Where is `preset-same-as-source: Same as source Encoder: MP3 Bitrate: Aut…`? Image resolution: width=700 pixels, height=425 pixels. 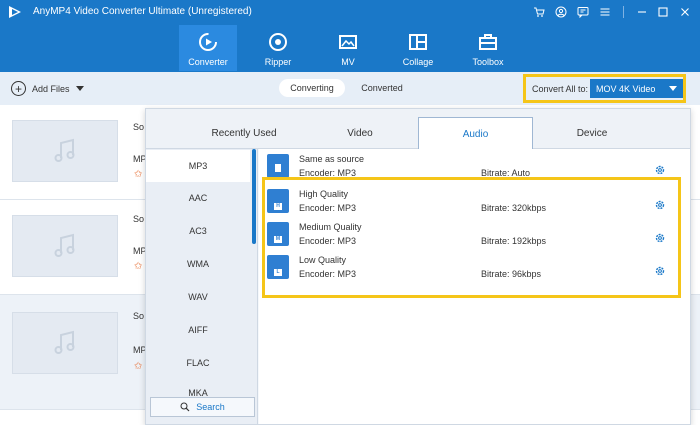
preset-same-as-source: Same as source Encoder: MP3 Bitrate: Aut… is located at coordinates (474, 167).